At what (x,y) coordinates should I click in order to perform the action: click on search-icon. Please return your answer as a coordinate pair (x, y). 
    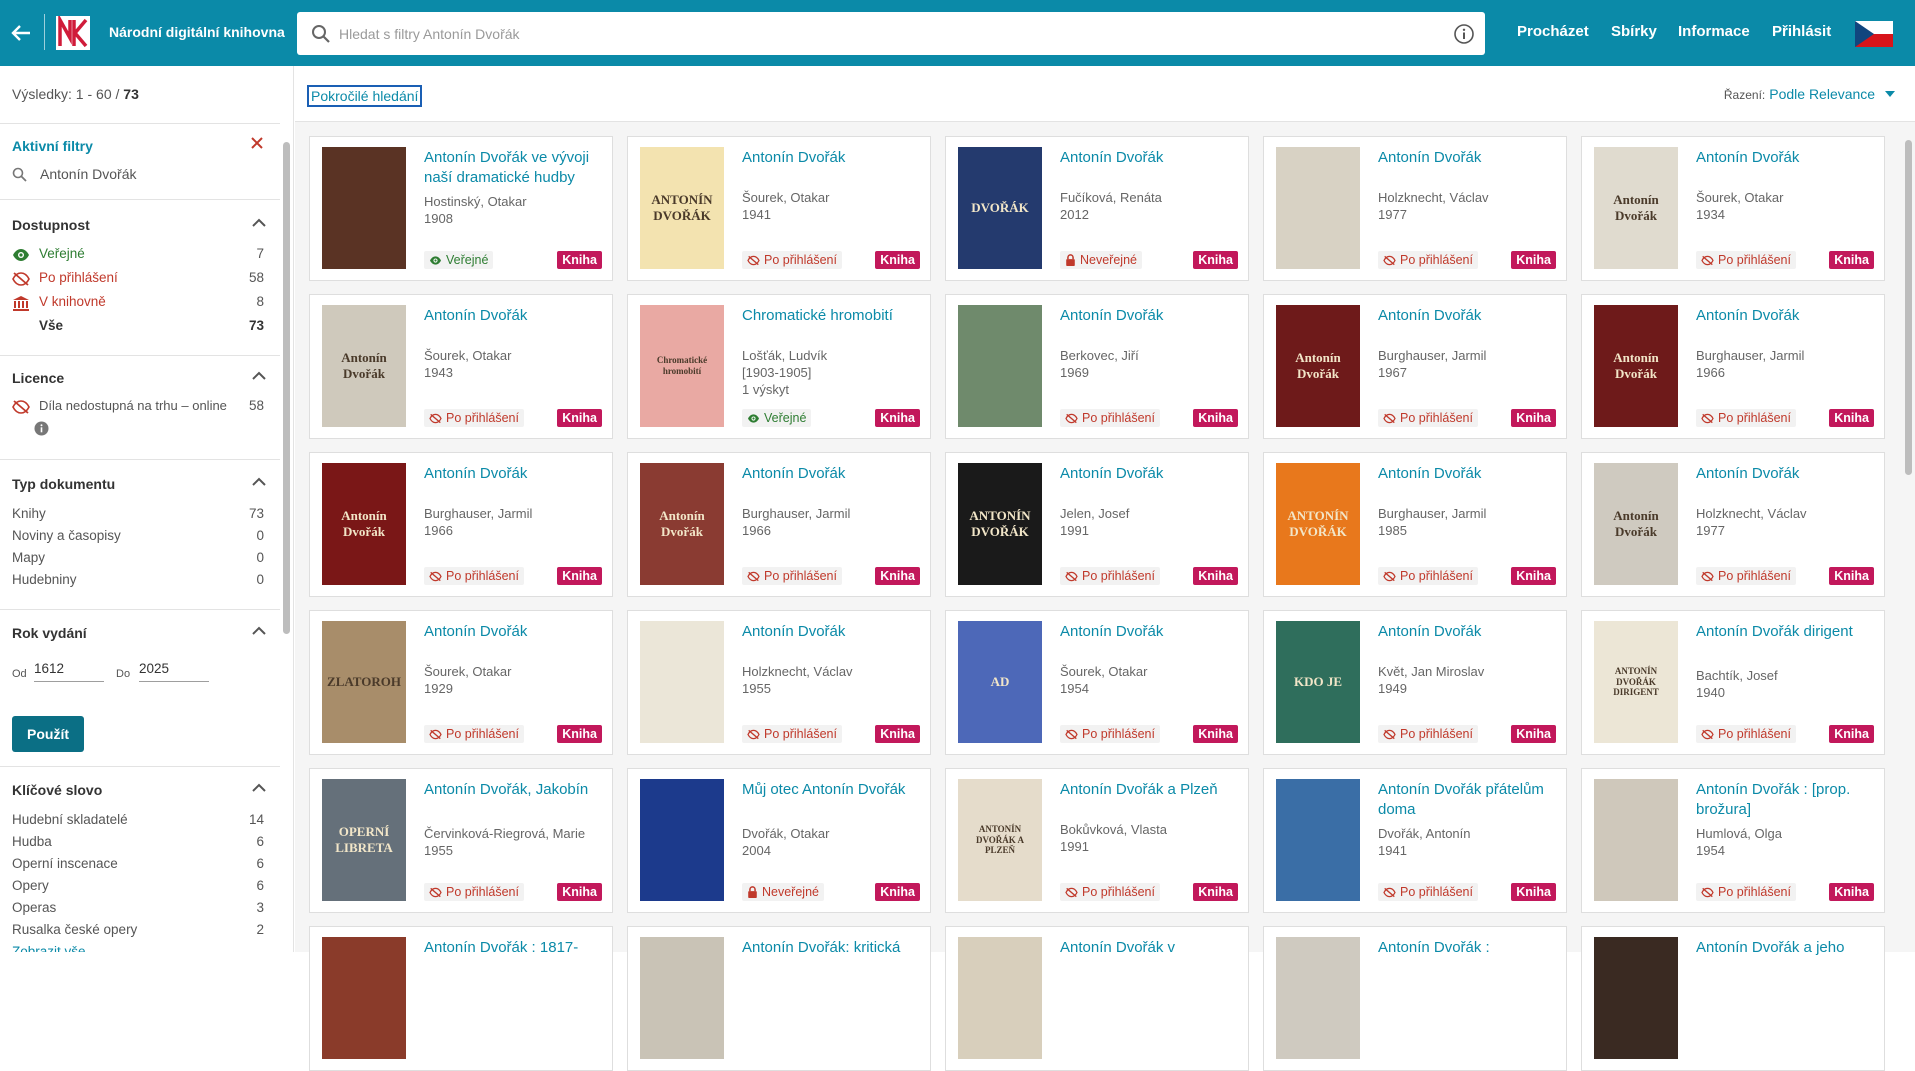
    Looking at the image, I should click on (321, 34).